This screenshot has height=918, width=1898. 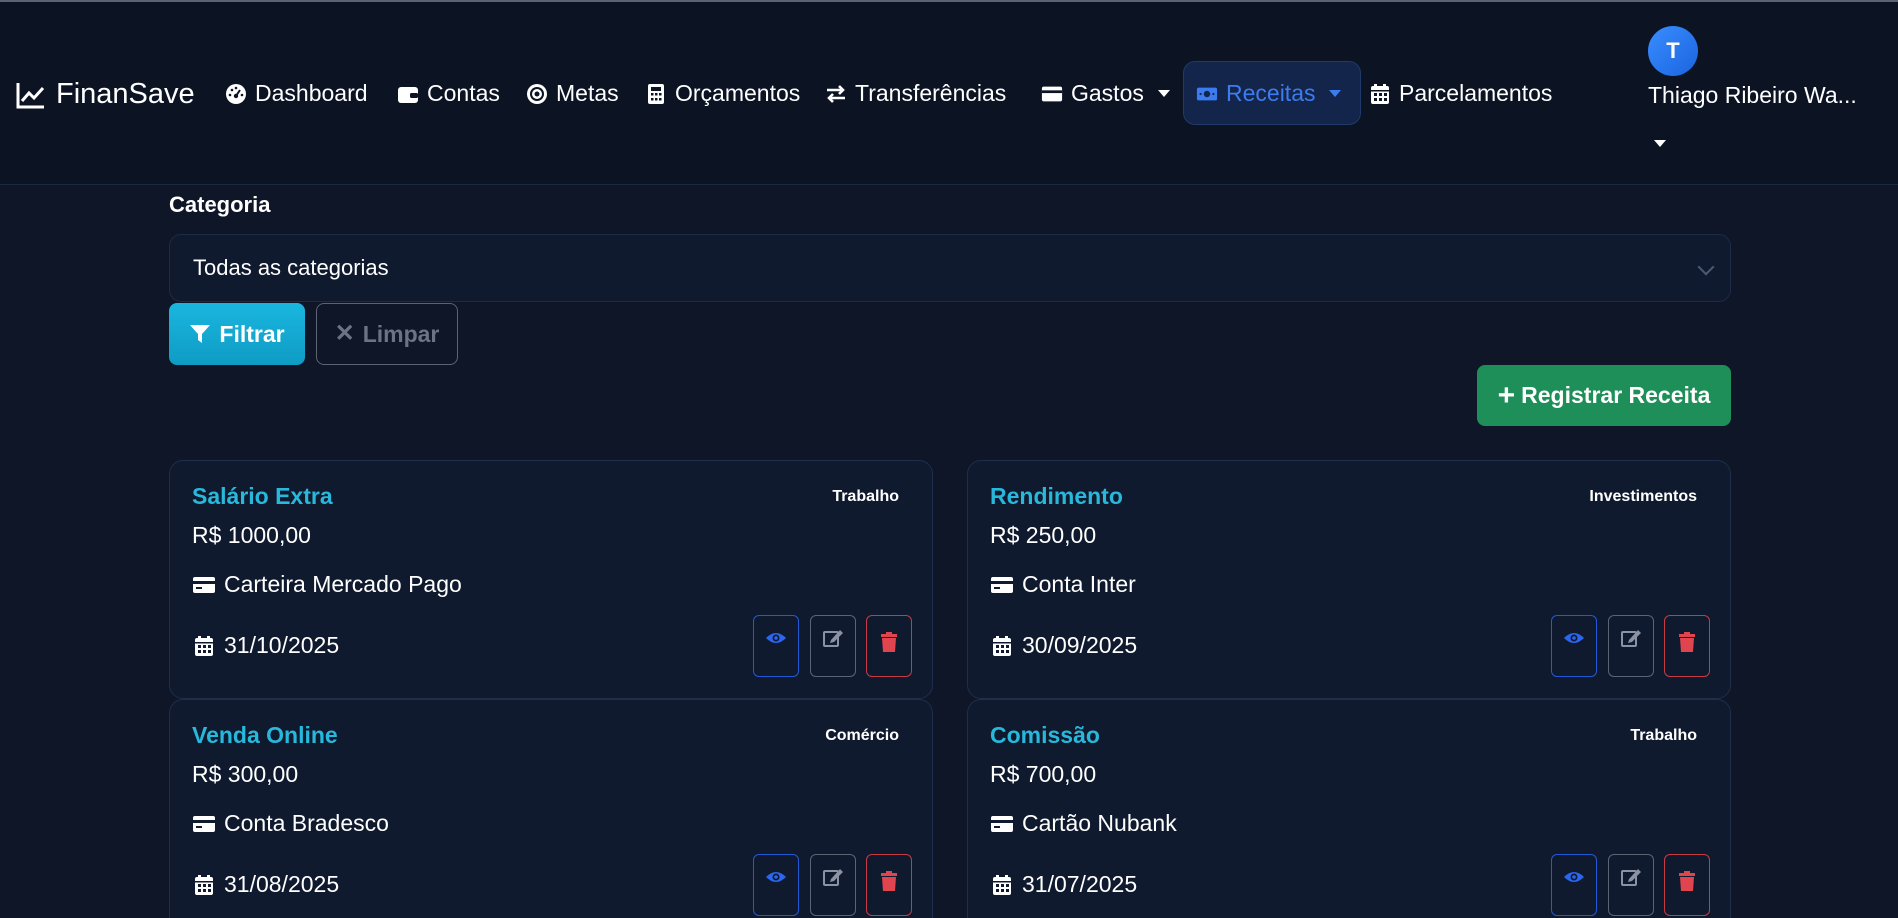 I want to click on income-amount: R$ 700,00, so click(x=1043, y=774).